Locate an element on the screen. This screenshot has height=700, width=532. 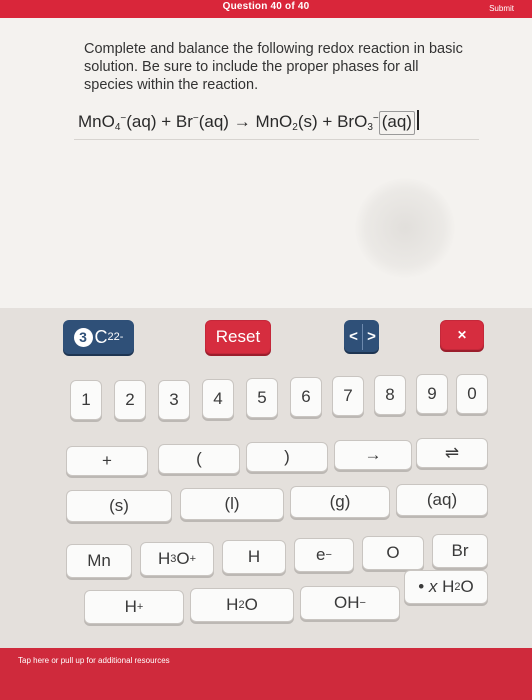
species-o-key: O is located at coordinates (393, 553).